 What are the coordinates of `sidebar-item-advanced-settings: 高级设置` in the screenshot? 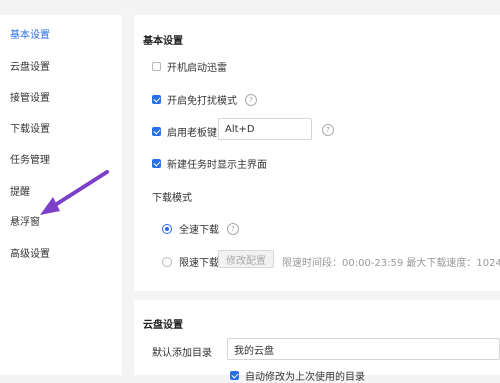 It's located at (30, 252).